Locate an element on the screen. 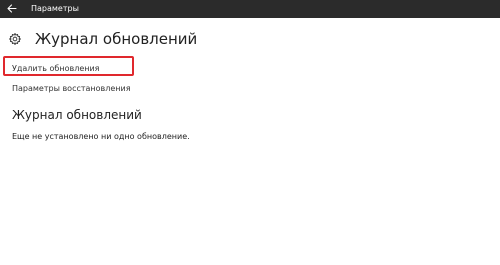 This screenshot has width=500, height=265. uninstall-updates-link: Удалить обновления is located at coordinates (55, 68).